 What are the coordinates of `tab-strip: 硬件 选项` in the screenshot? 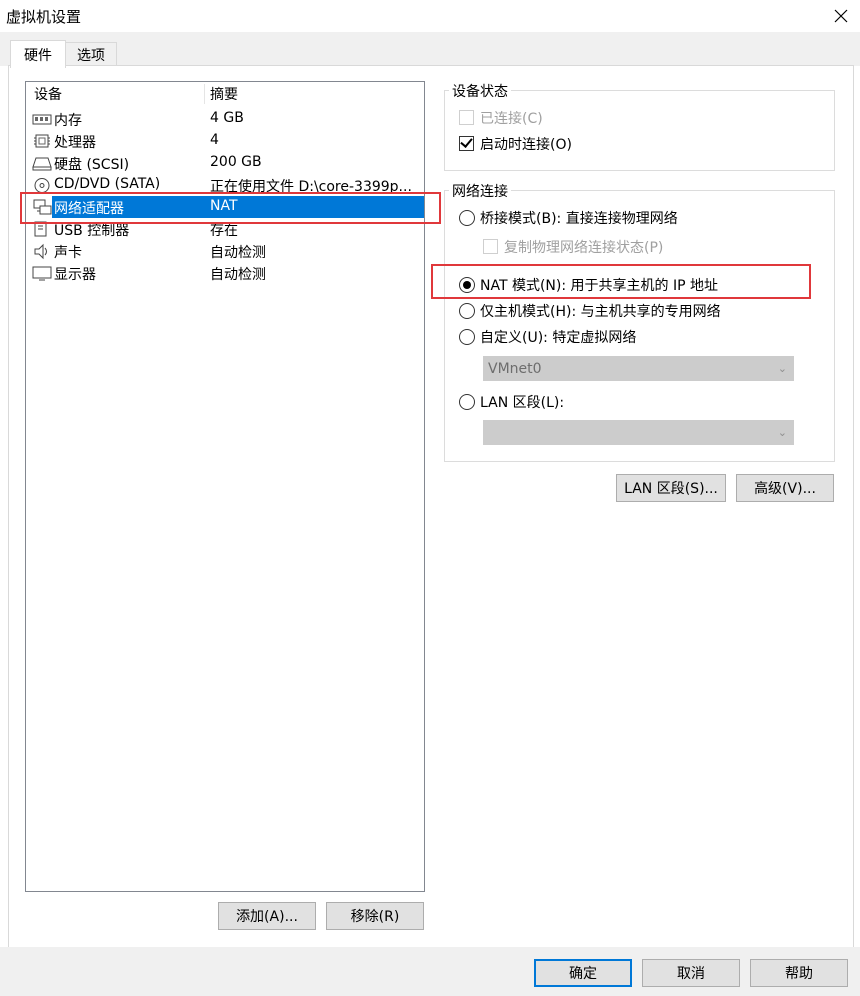 It's located at (430, 50).